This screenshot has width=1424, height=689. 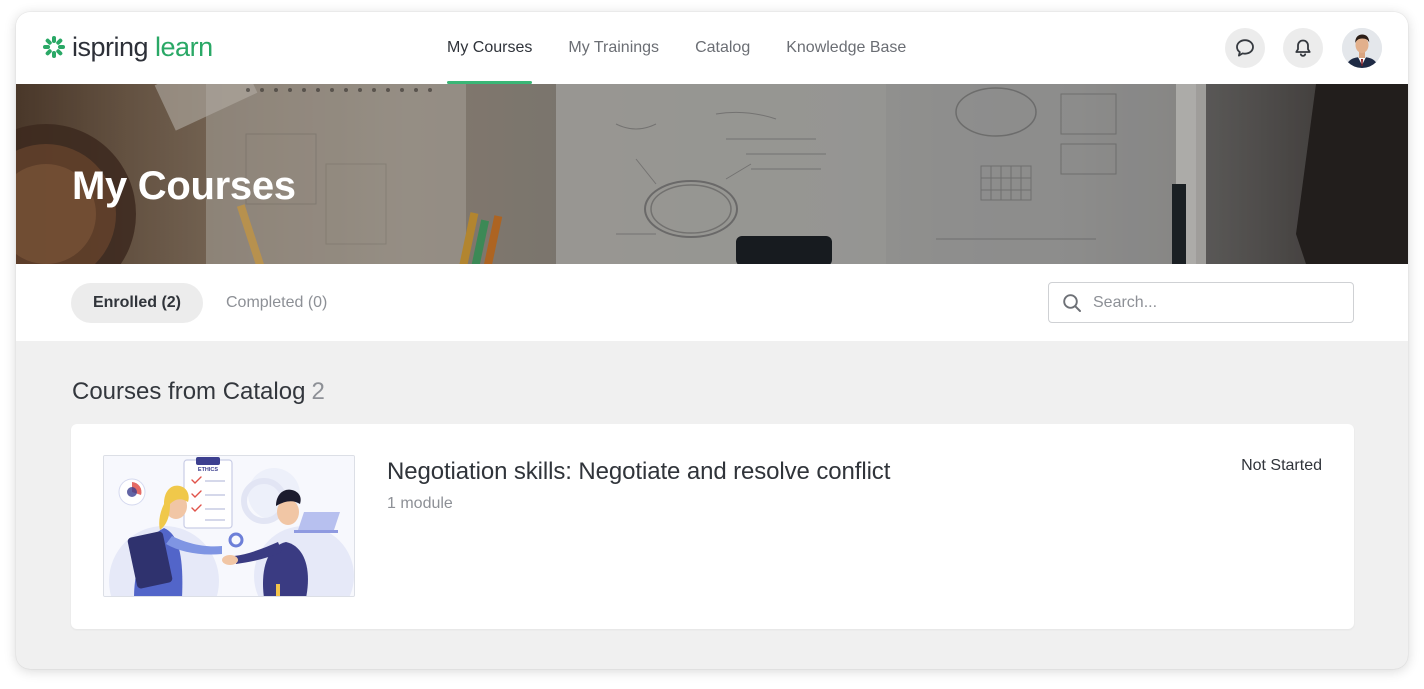 What do you see at coordinates (54, 47) in the screenshot?
I see `ispring-flower-icon` at bounding box center [54, 47].